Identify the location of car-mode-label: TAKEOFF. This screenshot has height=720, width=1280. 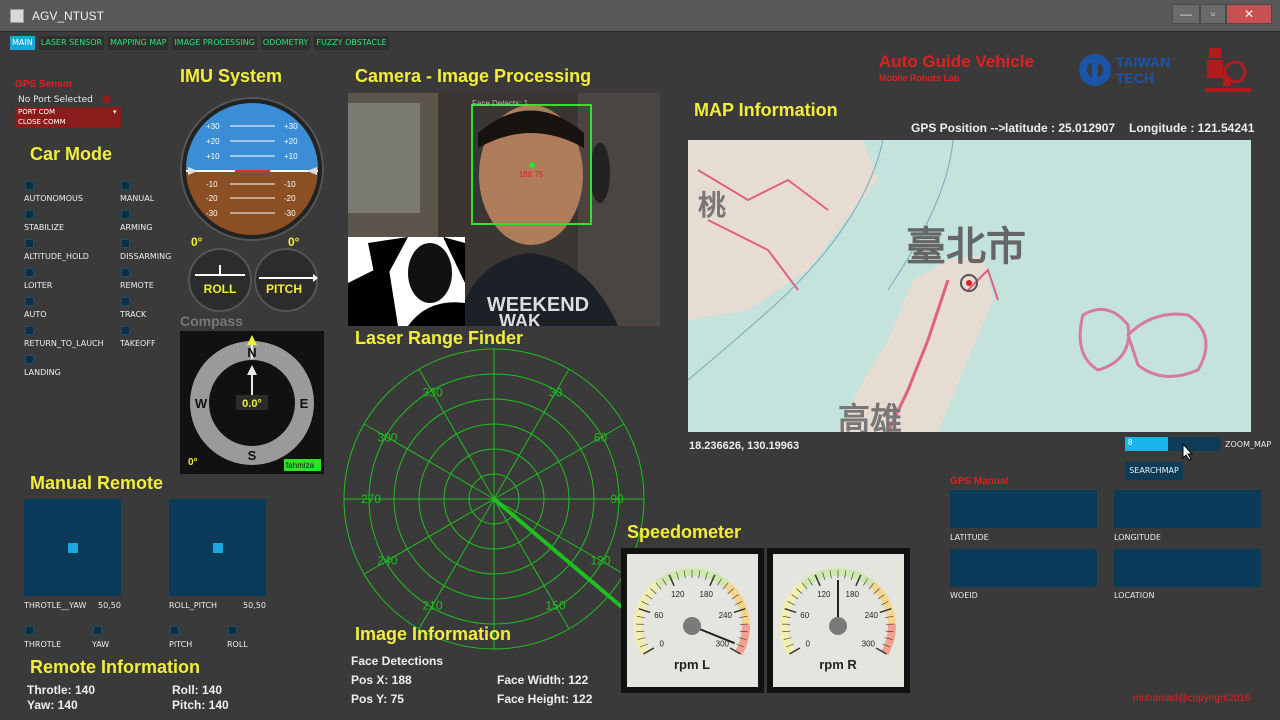
(138, 343).